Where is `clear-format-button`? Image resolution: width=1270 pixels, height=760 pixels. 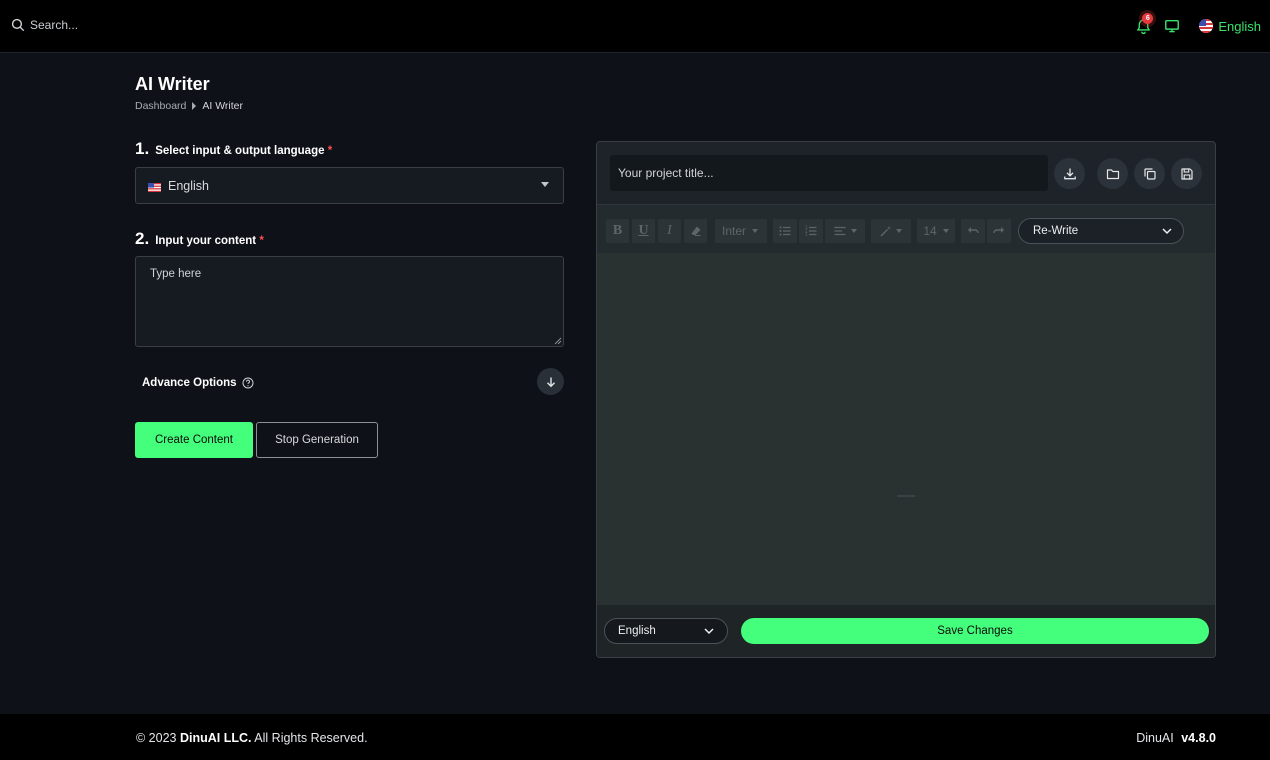
clear-format-button is located at coordinates (695, 231).